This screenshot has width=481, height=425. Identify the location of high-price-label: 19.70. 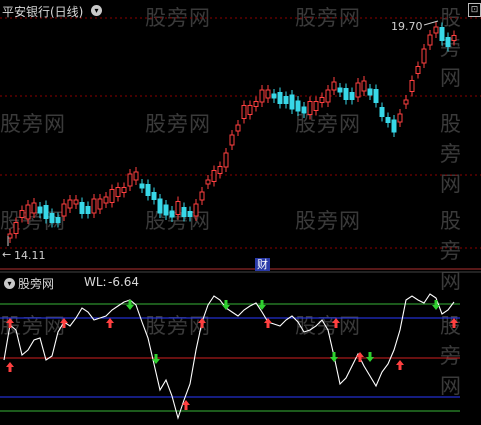
(407, 26).